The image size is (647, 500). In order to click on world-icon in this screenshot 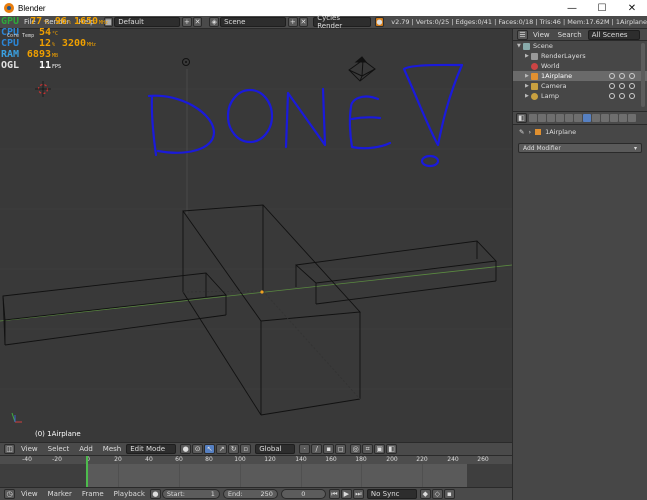, I will do `click(534, 66)`.